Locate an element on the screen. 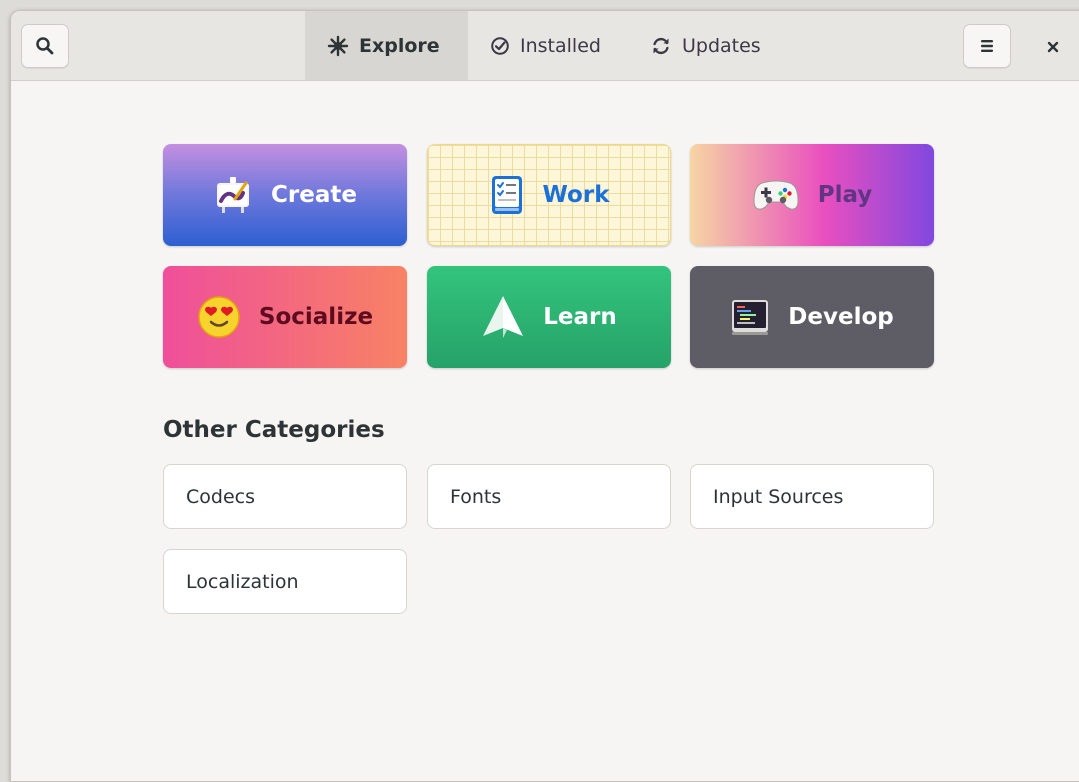  tab-installed-label: Installed is located at coordinates (560, 45).